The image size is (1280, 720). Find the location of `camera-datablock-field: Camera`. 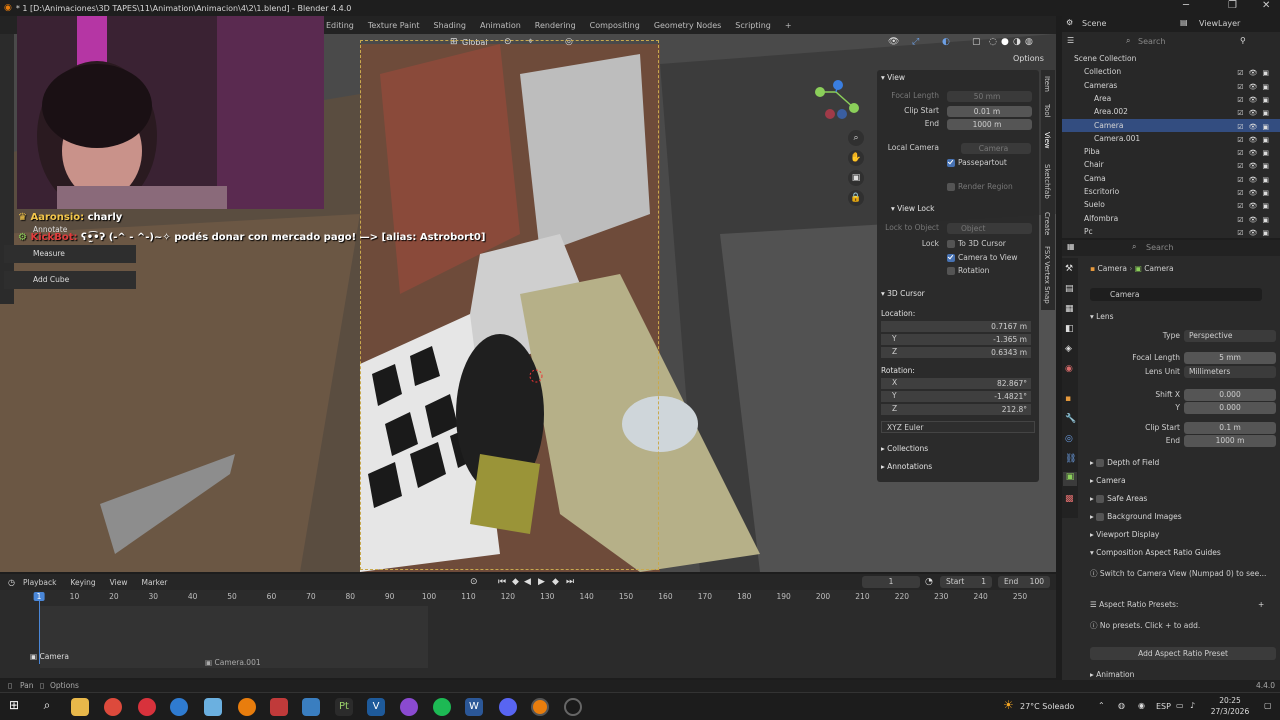

camera-datablock-field: Camera is located at coordinates (1176, 294).